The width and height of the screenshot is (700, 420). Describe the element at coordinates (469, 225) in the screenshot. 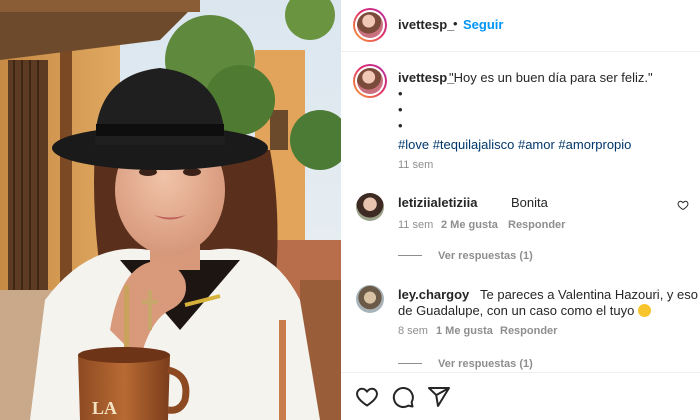

I see `comment-likes: 2 Me gusta` at that location.